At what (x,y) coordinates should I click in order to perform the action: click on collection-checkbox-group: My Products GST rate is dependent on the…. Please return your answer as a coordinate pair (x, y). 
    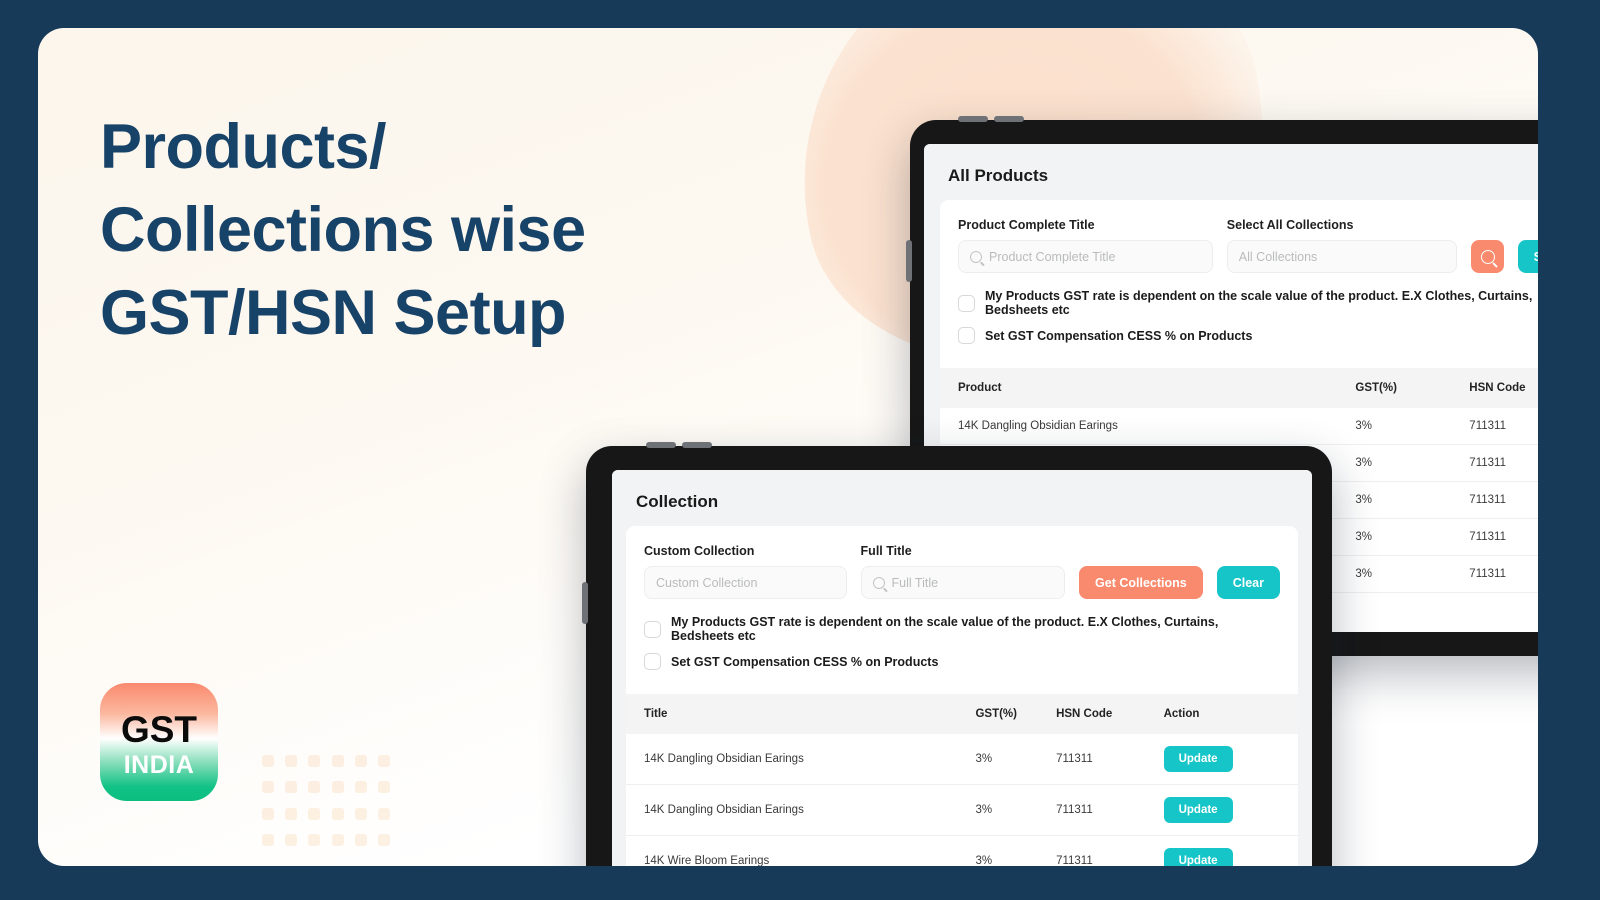
    Looking at the image, I should click on (962, 641).